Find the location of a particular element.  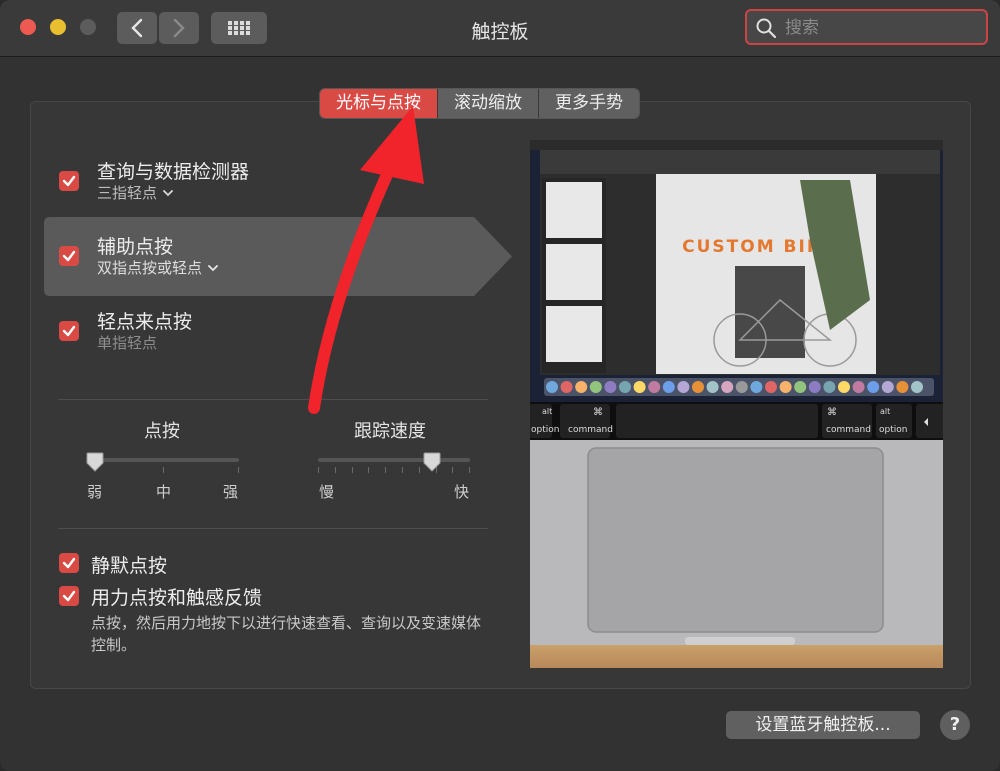

tracking-slider-thumb is located at coordinates (432, 462).